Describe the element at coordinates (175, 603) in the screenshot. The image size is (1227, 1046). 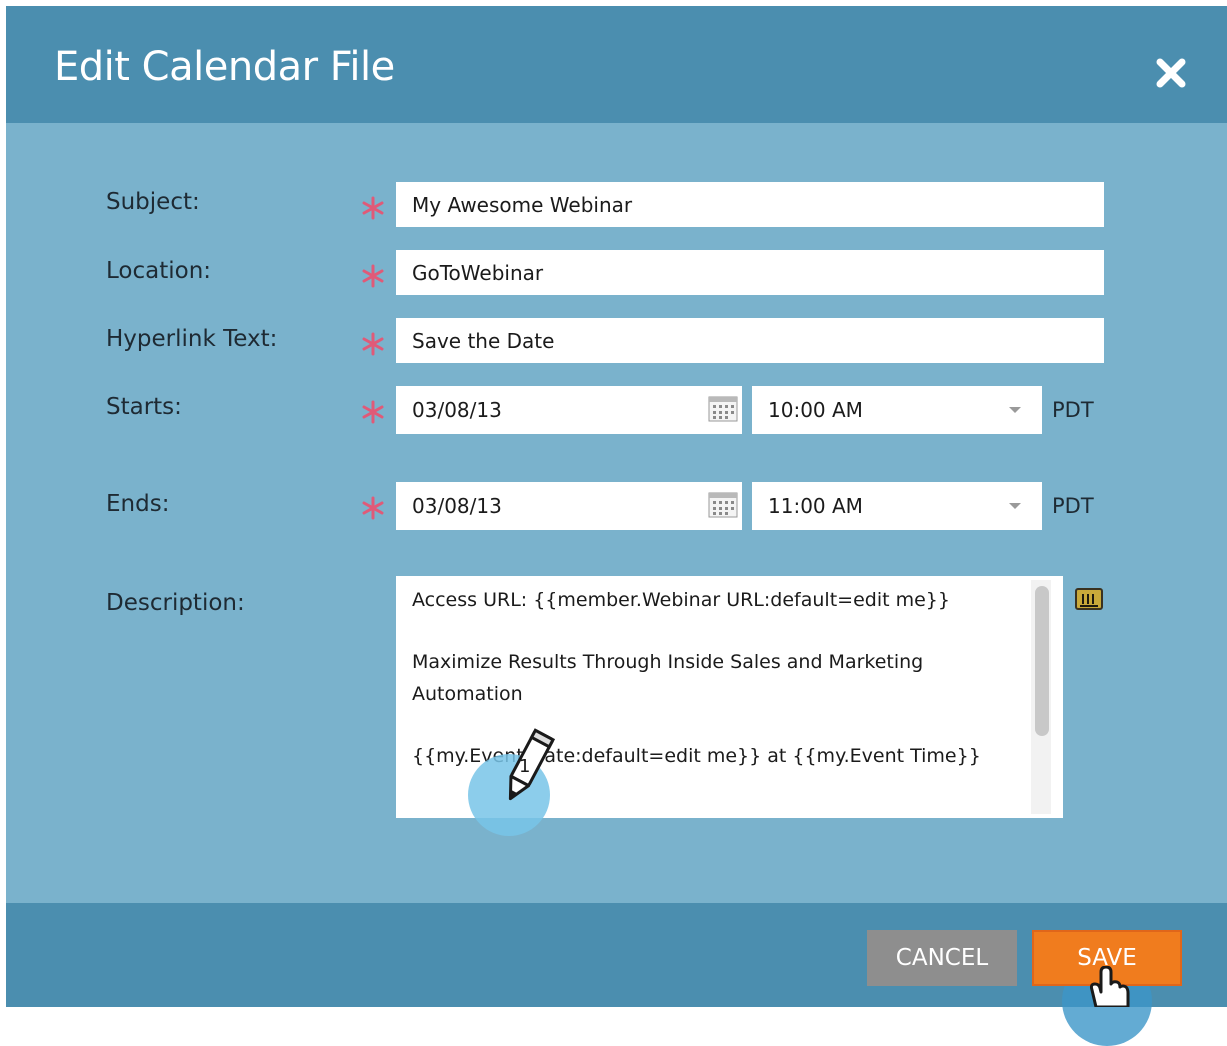
I see `description-label: Description:` at that location.